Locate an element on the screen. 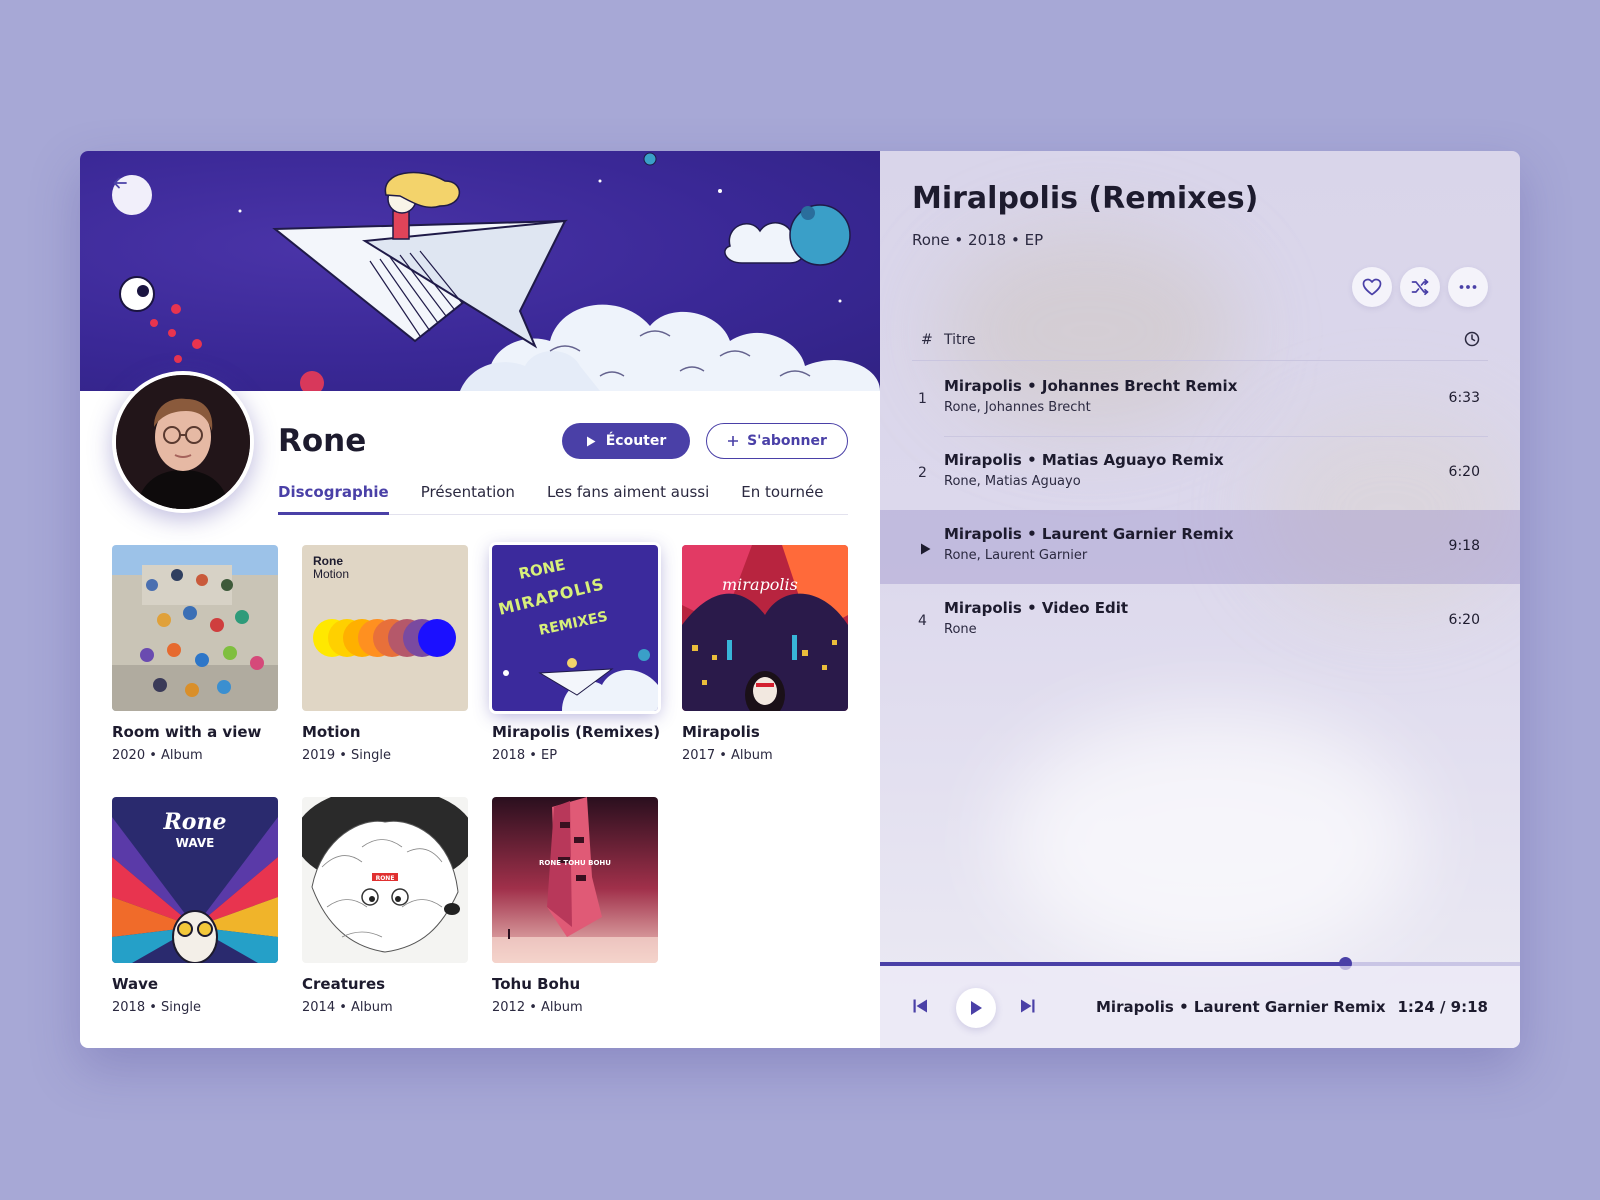 This screenshot has height=1200, width=1600. listen-button-label: Écouter is located at coordinates (636, 441).